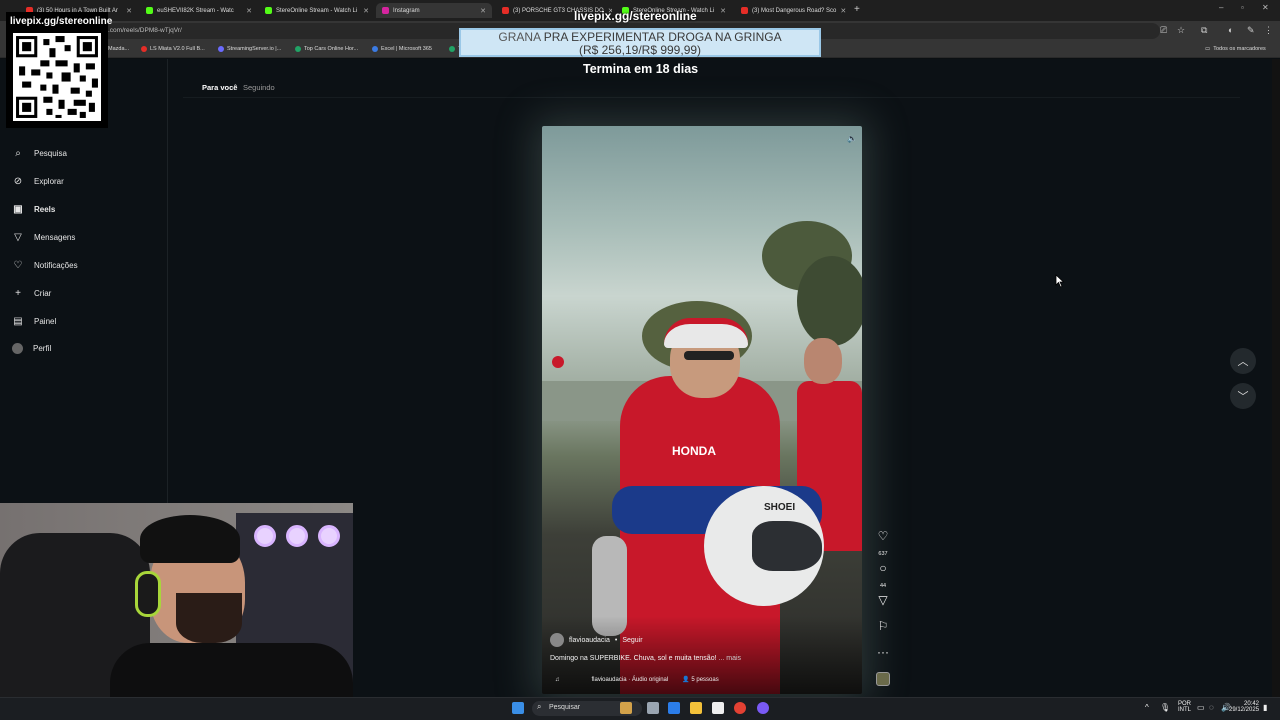 This screenshot has width=1280, height=720. What do you see at coordinates (718, 708) in the screenshot?
I see `store-icon` at bounding box center [718, 708].